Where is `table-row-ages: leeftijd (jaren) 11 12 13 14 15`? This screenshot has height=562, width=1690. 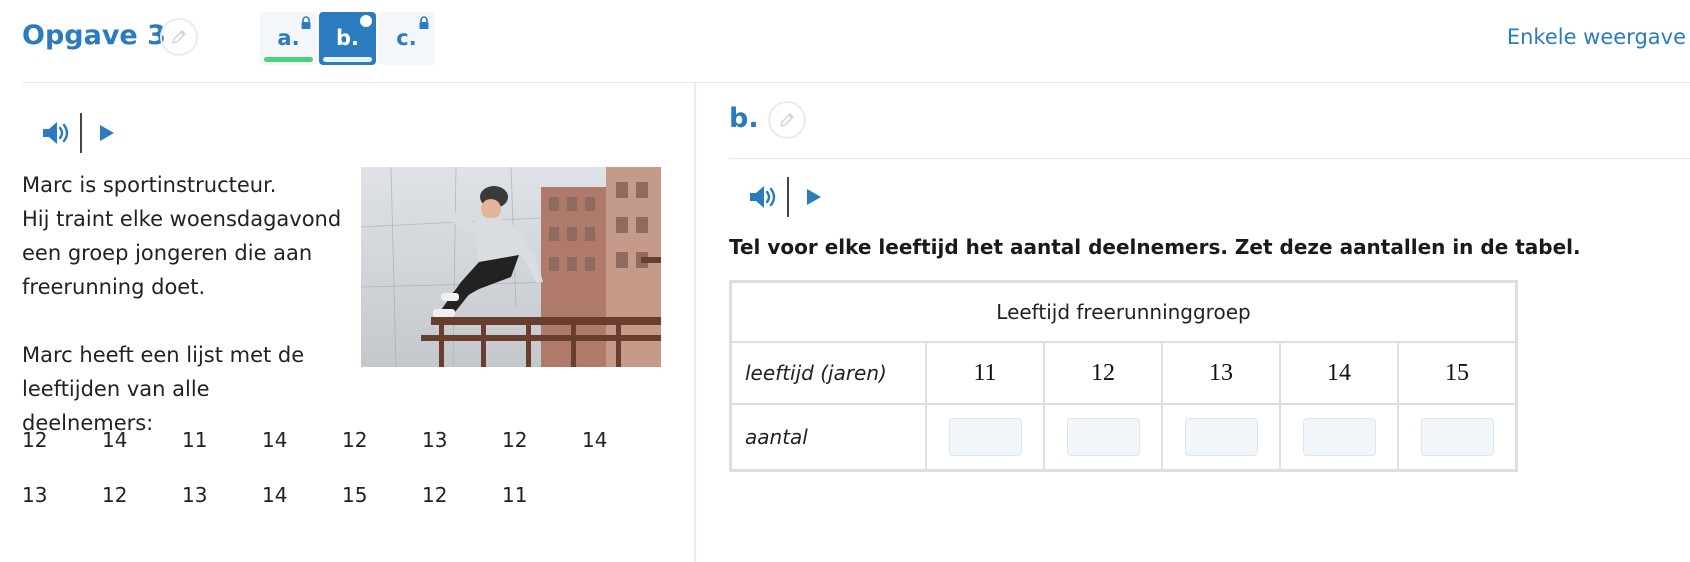 table-row-ages: leeftijd (jaren) 11 12 13 14 15 is located at coordinates (1123, 373).